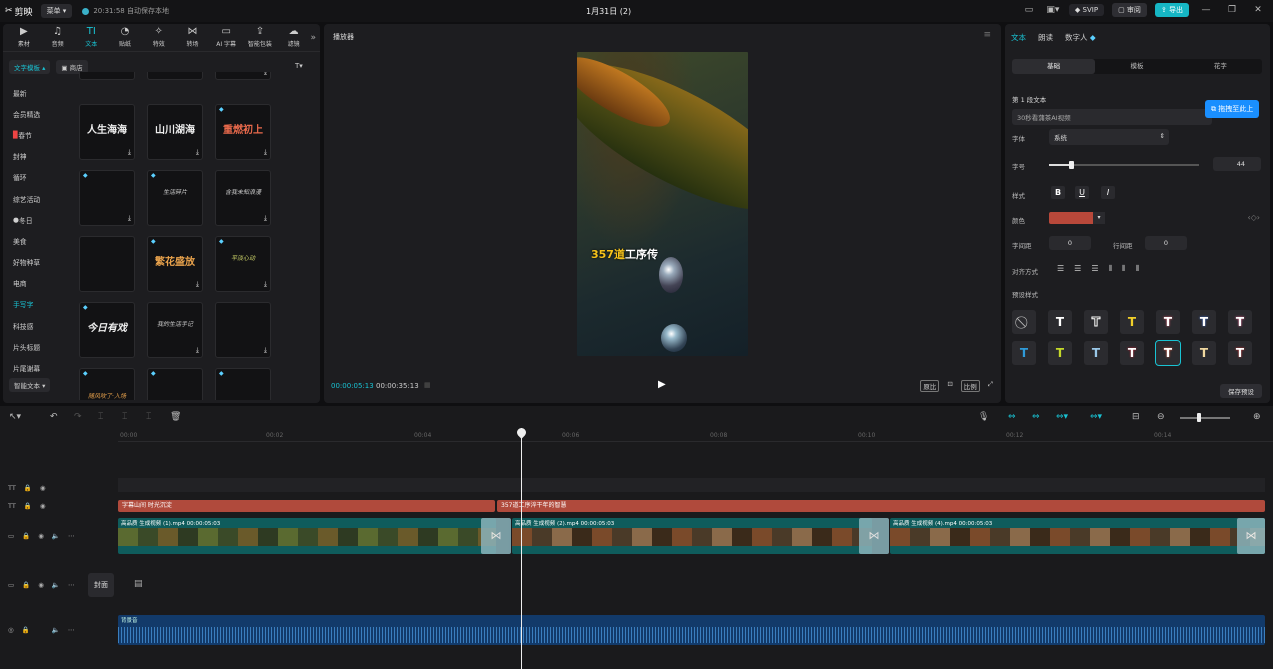 The image size is (1273, 669). What do you see at coordinates (427, 385) in the screenshot?
I see `timeline-grid-icon: ▦` at bounding box center [427, 385].